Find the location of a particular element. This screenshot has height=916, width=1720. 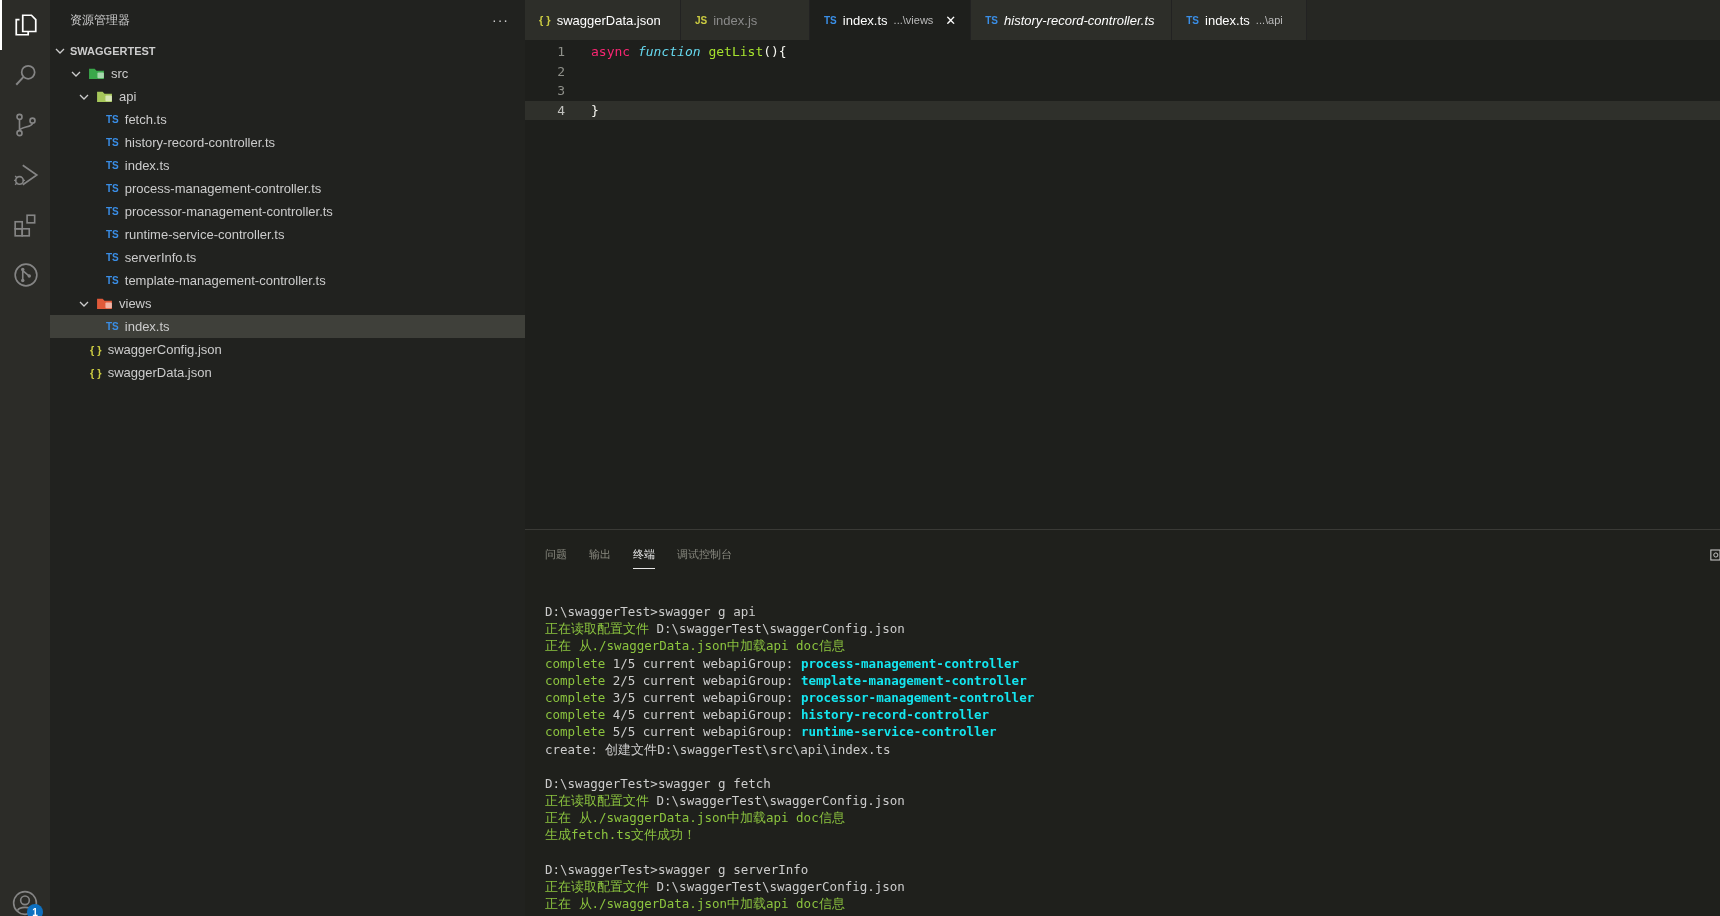

files-icon is located at coordinates (26, 25).